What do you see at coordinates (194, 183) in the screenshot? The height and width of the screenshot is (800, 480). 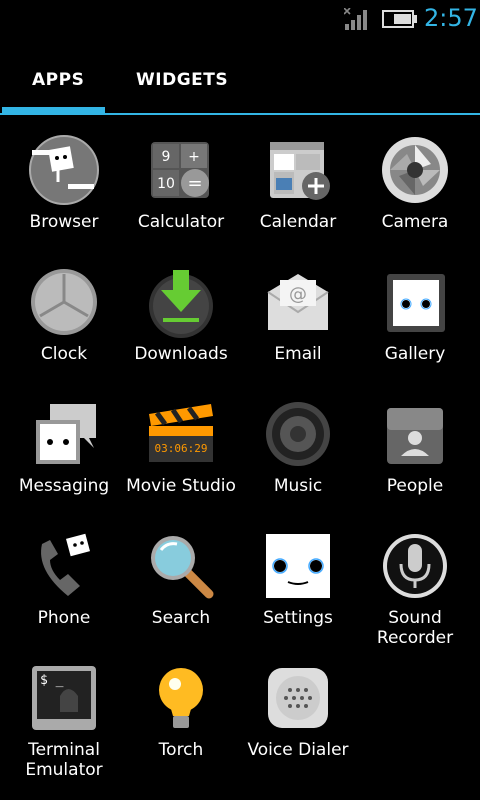 I see `calc-key-equals: =` at bounding box center [194, 183].